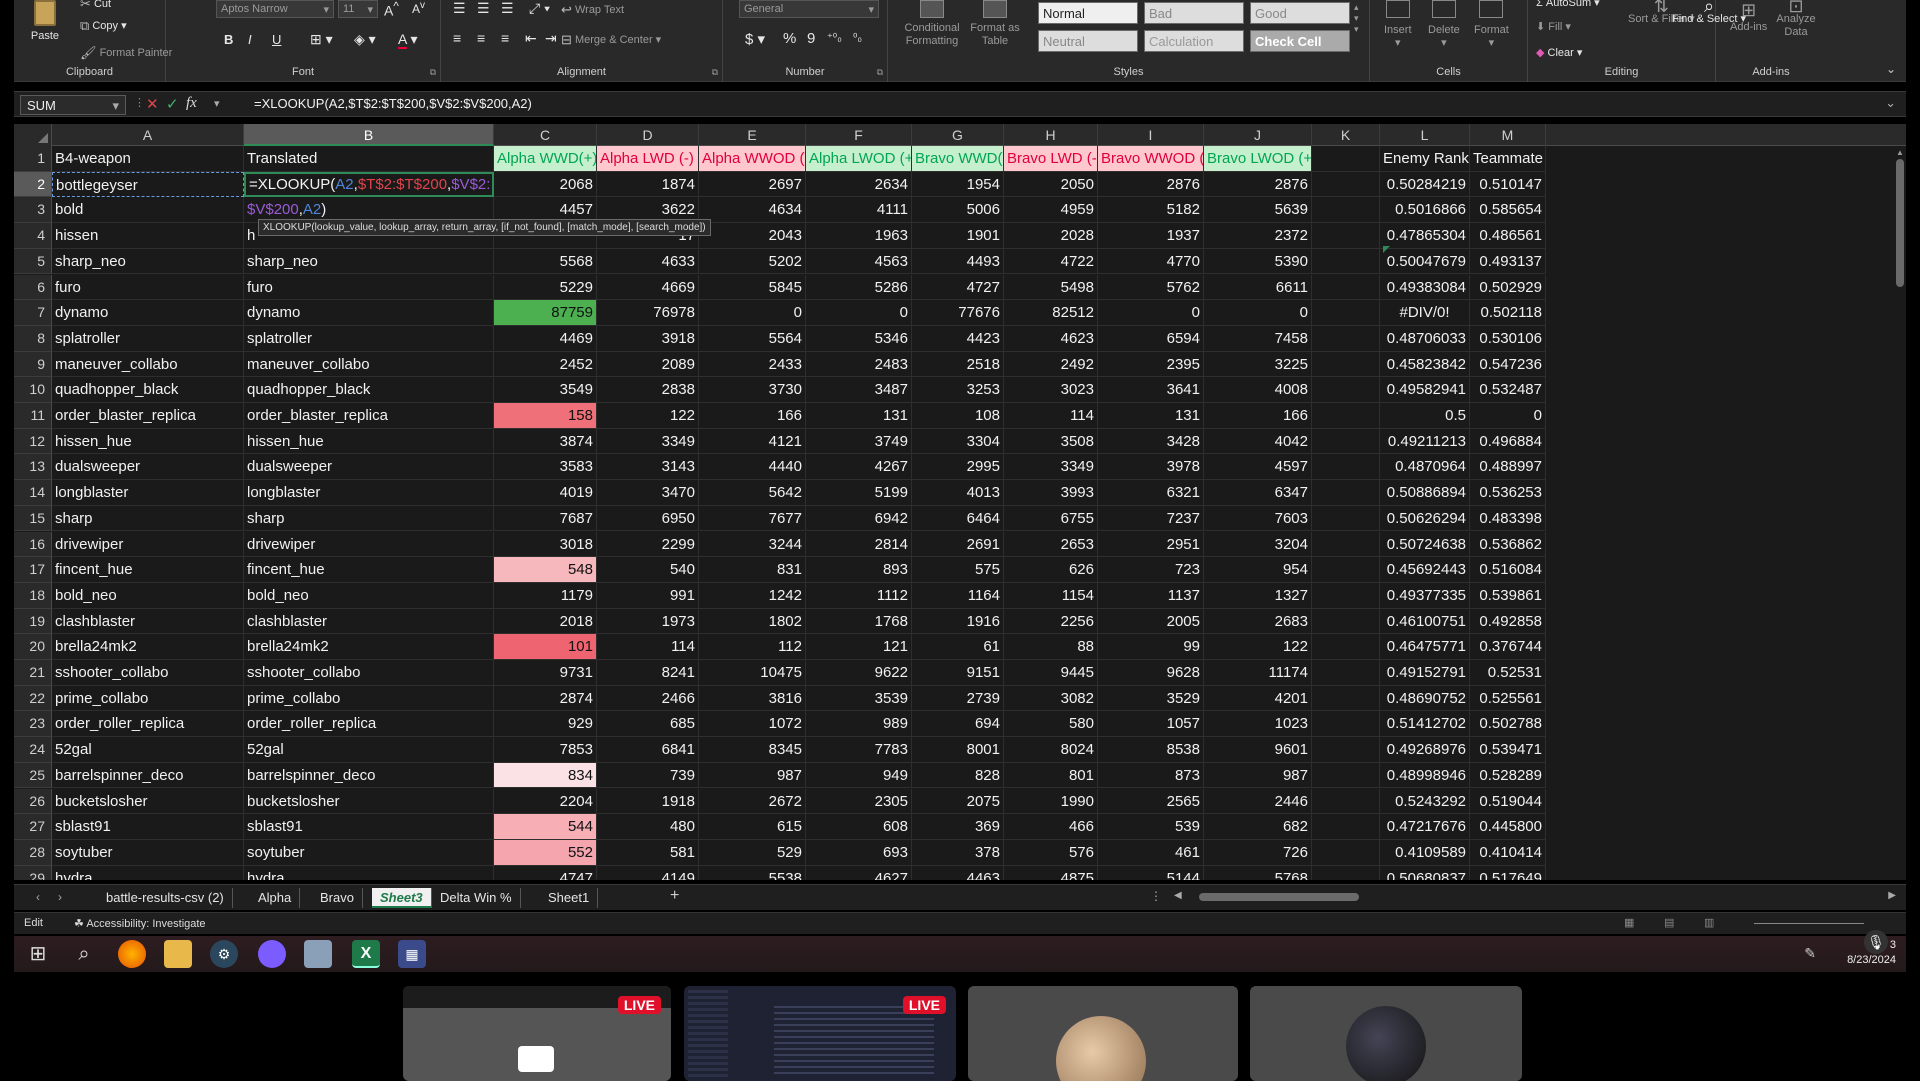 The image size is (1920, 1081). What do you see at coordinates (551, 38) in the screenshot?
I see `increase-indent-icon: ⇥` at bounding box center [551, 38].